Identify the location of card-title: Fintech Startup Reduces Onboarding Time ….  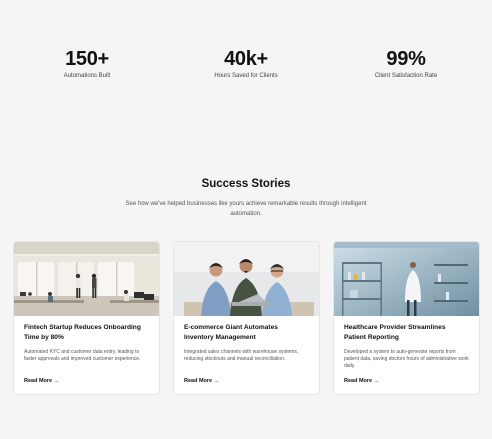
(82, 332).